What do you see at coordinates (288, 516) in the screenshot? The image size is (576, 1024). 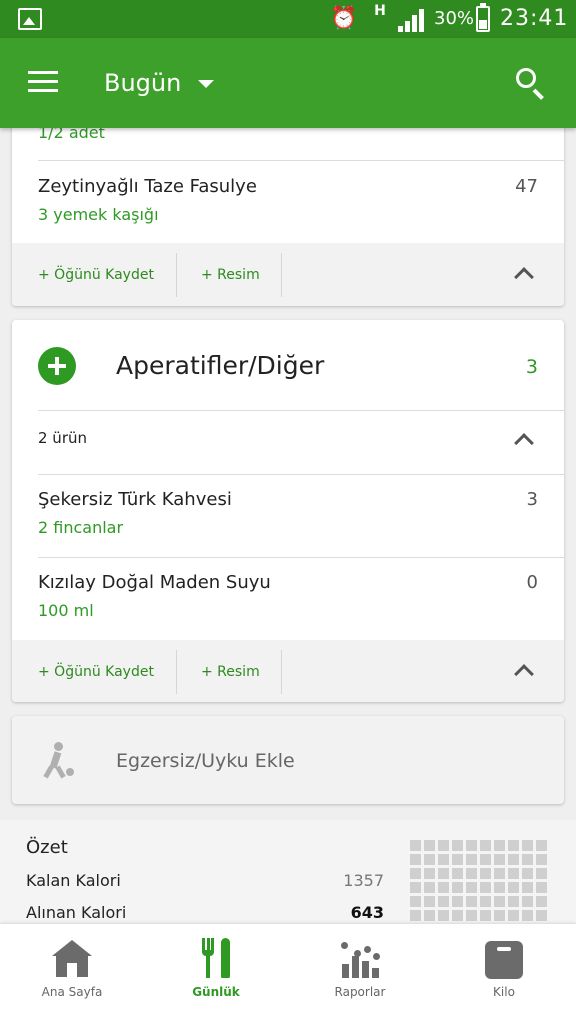 I see `food-item-row: Şekersiz Türk Kahvesi 2 fincanlar 3` at bounding box center [288, 516].